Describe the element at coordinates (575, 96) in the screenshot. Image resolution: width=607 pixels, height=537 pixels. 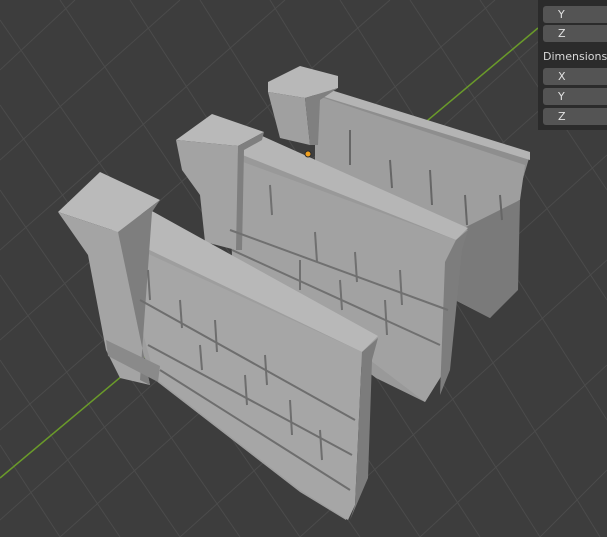
I see `dimension-y-field: Y` at that location.